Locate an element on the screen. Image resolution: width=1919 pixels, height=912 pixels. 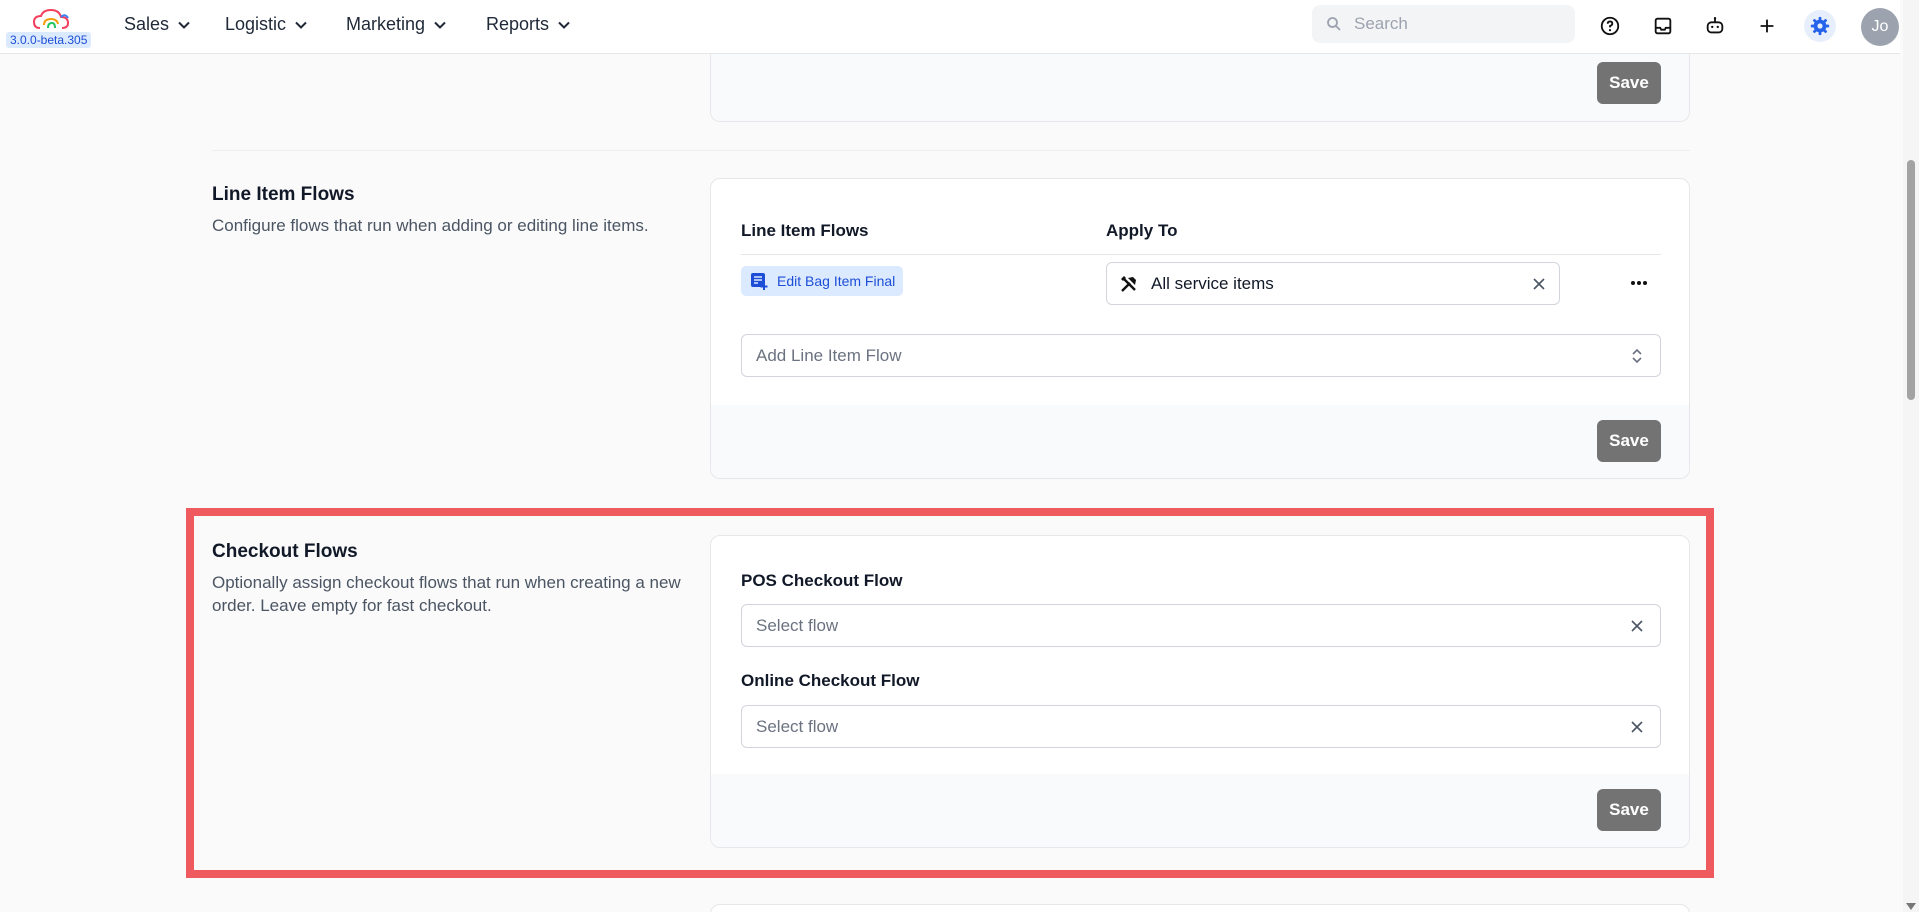
chevron-up-down-icon is located at coordinates (1637, 356).